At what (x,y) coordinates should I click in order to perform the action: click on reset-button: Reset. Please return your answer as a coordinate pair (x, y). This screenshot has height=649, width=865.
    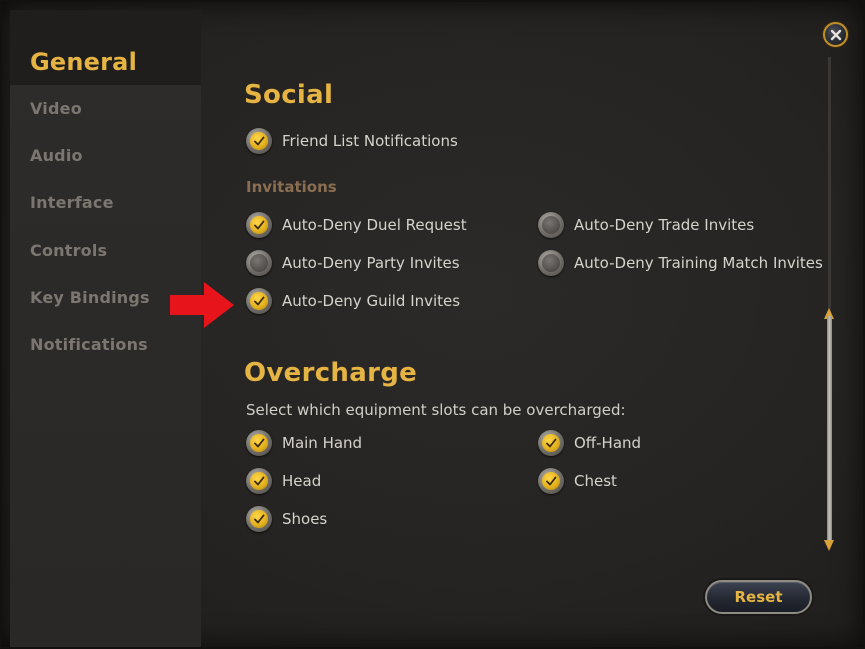
    Looking at the image, I should click on (758, 597).